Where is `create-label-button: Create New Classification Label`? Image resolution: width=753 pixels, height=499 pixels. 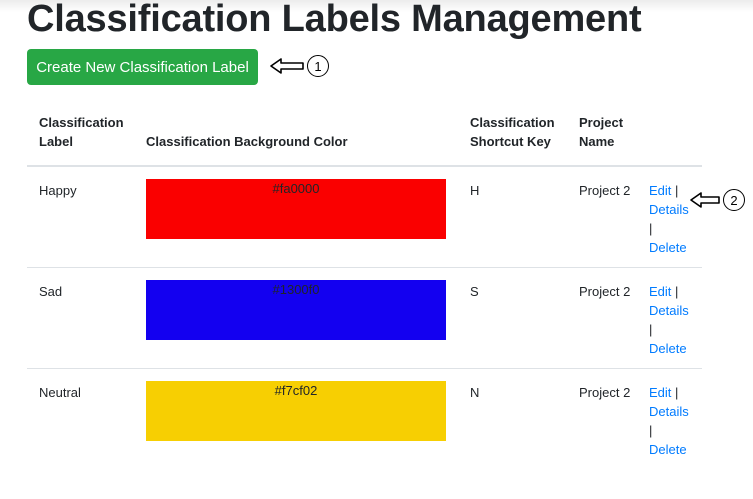
create-label-button: Create New Classification Label is located at coordinates (142, 67).